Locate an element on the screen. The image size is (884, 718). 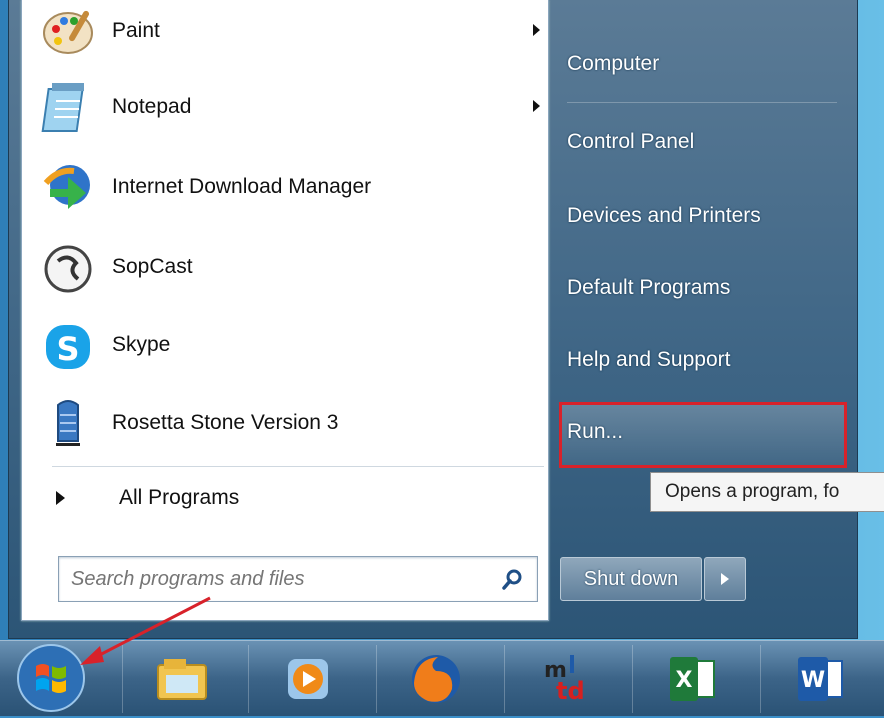
program-internet-download-manager: Internet Download Manager is located at coordinates (290, 187).